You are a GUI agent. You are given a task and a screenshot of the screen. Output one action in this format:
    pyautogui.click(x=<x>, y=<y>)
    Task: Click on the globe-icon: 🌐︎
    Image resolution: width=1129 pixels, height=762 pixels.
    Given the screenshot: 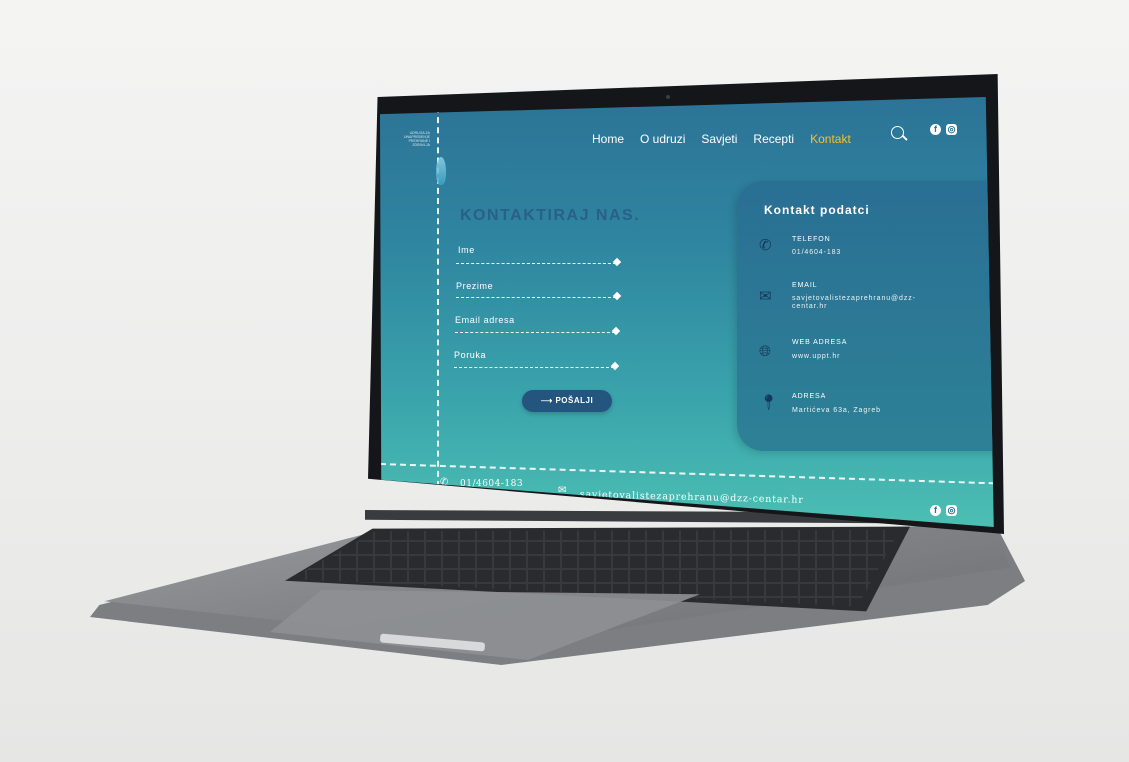 What is the action you would take?
    pyautogui.click(x=765, y=351)
    